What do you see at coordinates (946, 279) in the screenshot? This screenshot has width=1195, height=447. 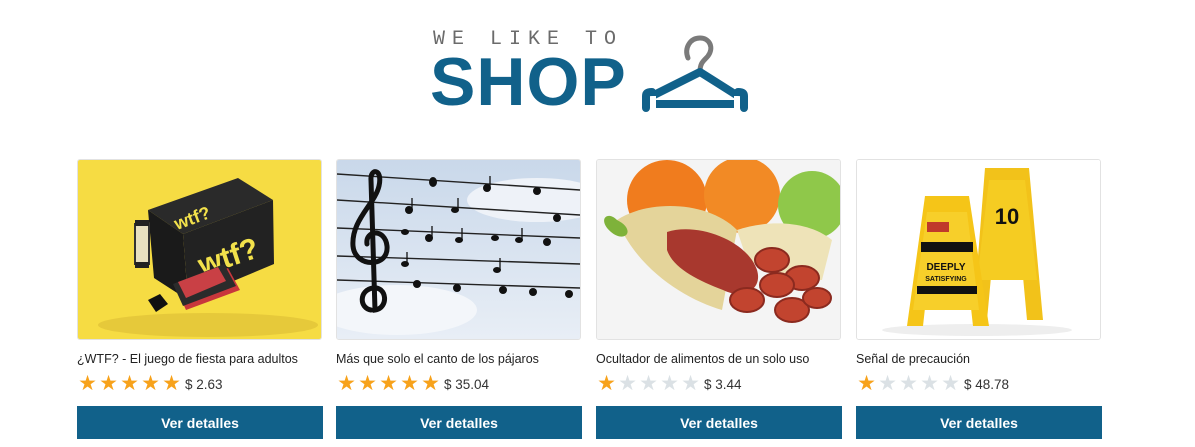 I see `svg-text: SATISFYING` at bounding box center [946, 279].